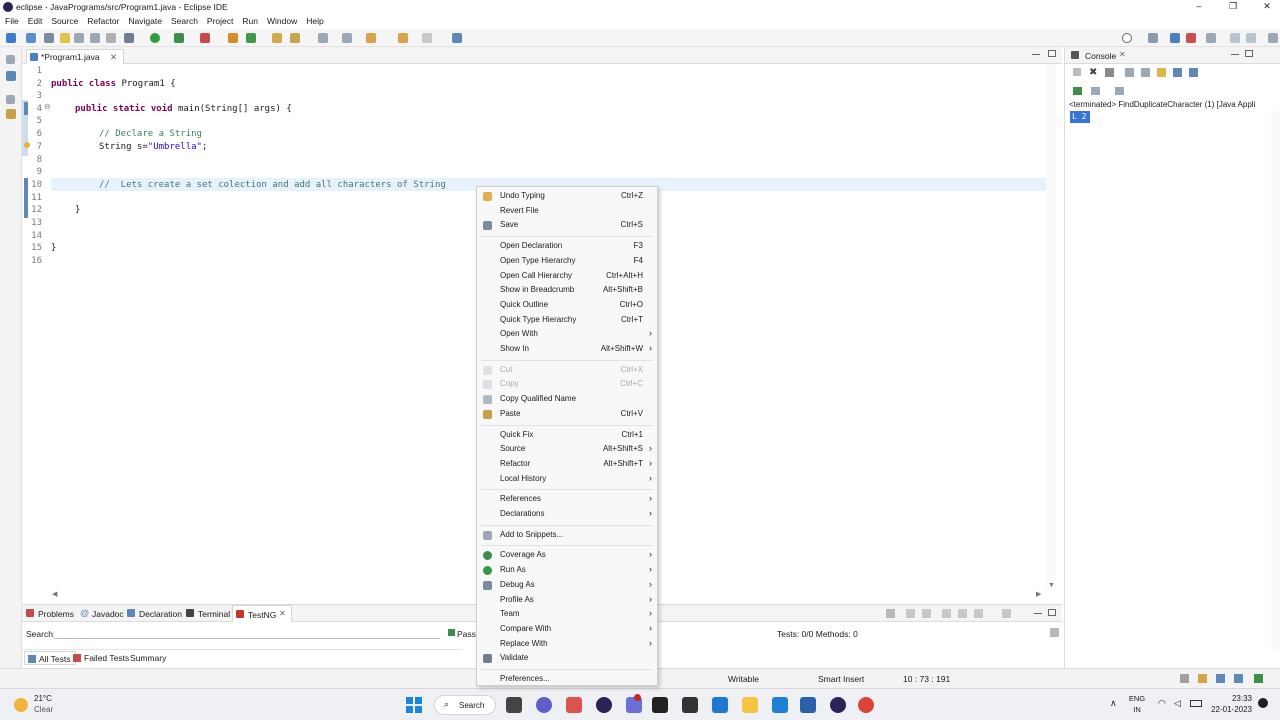 The width and height of the screenshot is (1280, 720). I want to click on minimize-editor-icon, so click(1036, 54).